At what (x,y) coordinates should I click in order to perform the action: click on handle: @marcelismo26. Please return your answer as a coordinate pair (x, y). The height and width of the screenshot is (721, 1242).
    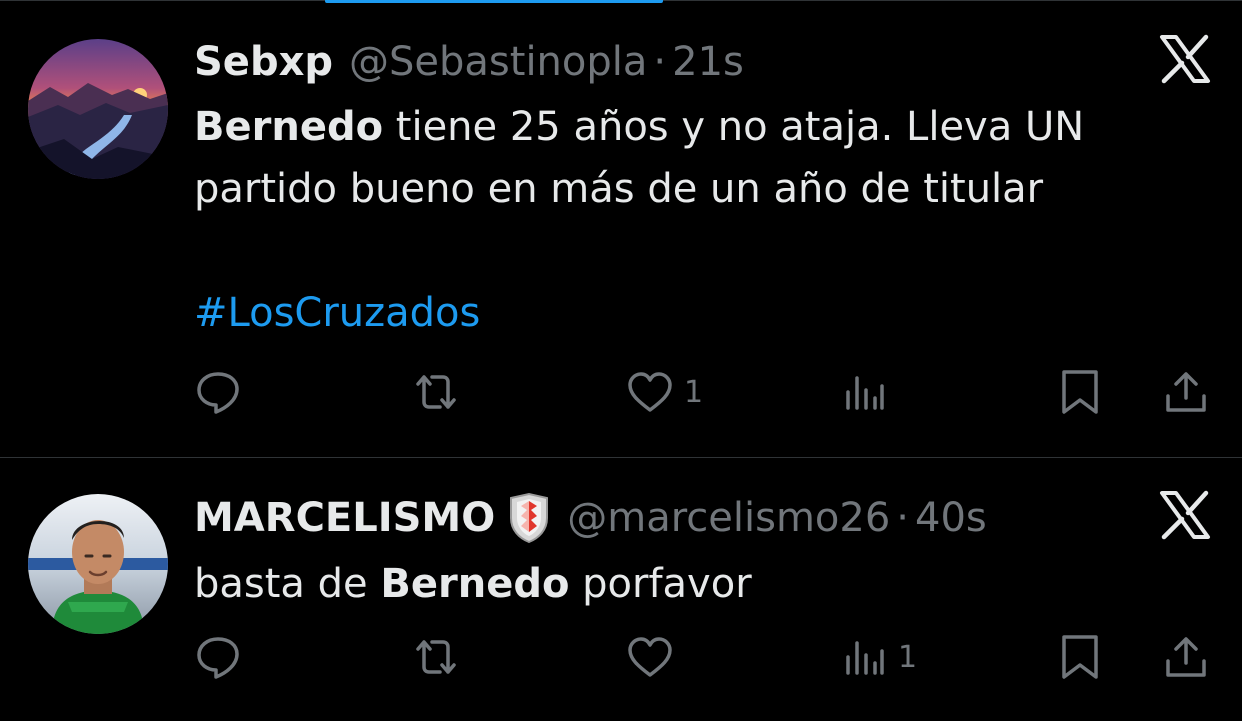
    Looking at the image, I should click on (728, 518).